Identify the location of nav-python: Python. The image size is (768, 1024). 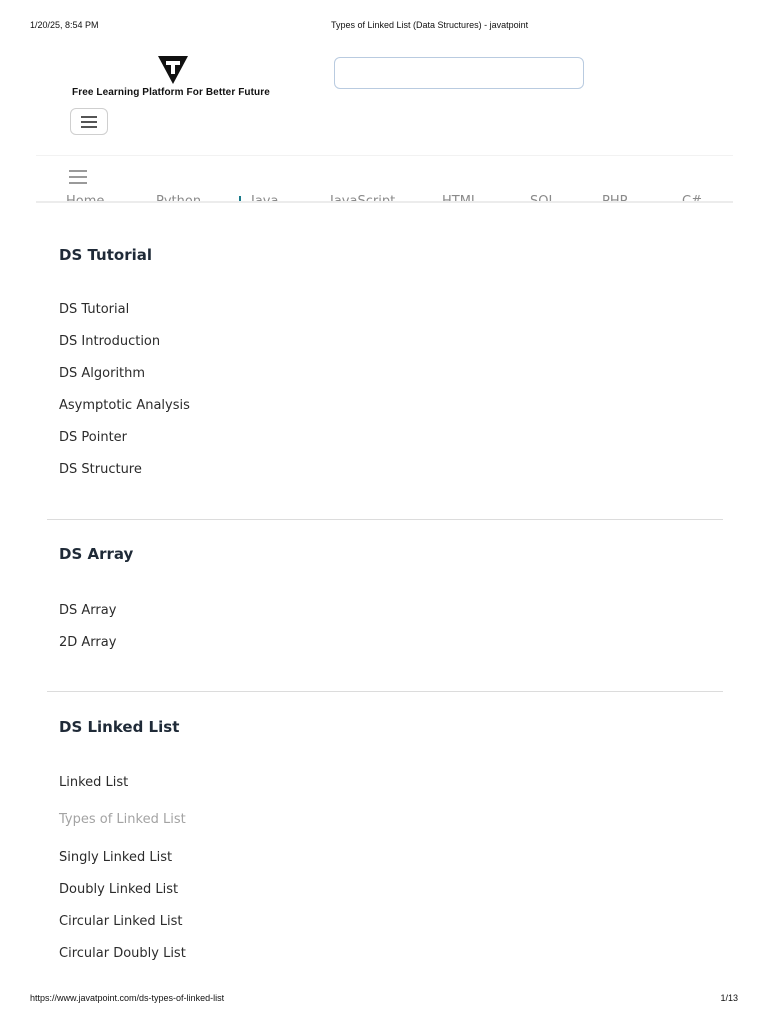
(178, 197).